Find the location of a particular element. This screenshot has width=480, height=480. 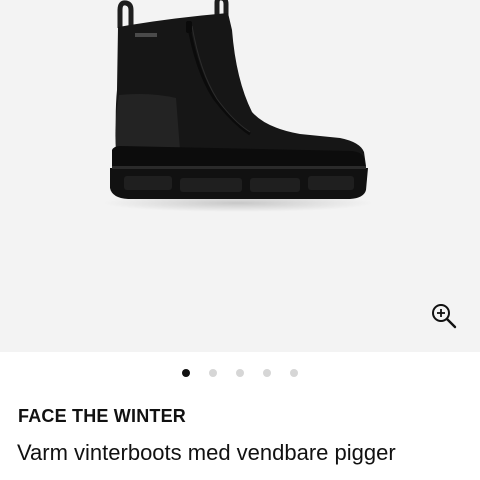

carousel-pagination is located at coordinates (240, 373).